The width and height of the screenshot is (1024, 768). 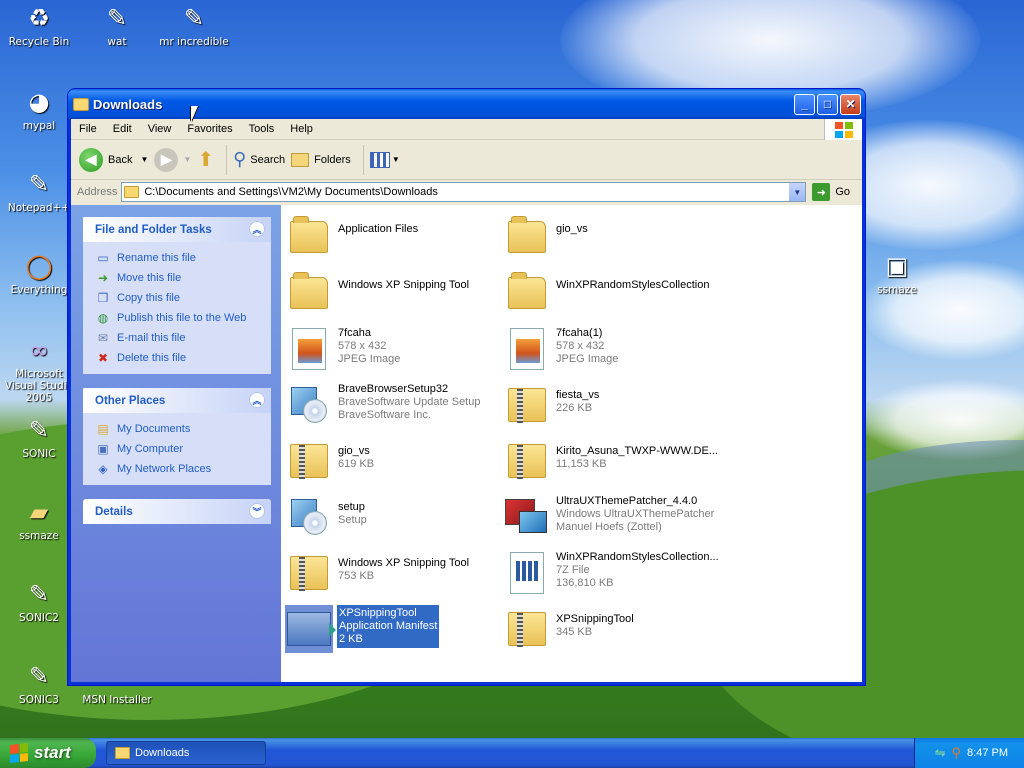 What do you see at coordinates (183, 318) in the screenshot?
I see `task-publish-web: ◍ Publish this file to the Web` at bounding box center [183, 318].